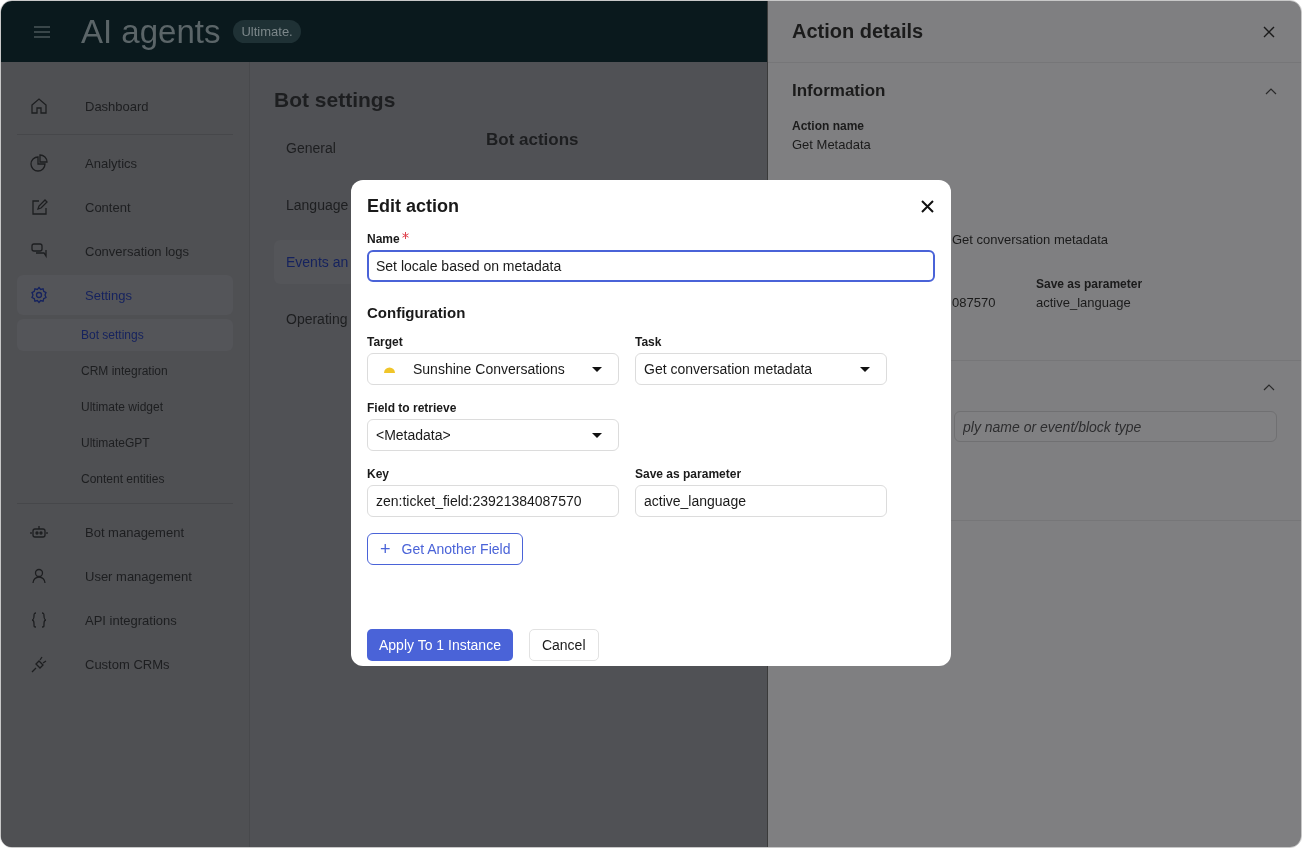 The height and width of the screenshot is (848, 1302). What do you see at coordinates (761, 369) in the screenshot?
I see `task-dropdown: Get conversation metadata` at bounding box center [761, 369].